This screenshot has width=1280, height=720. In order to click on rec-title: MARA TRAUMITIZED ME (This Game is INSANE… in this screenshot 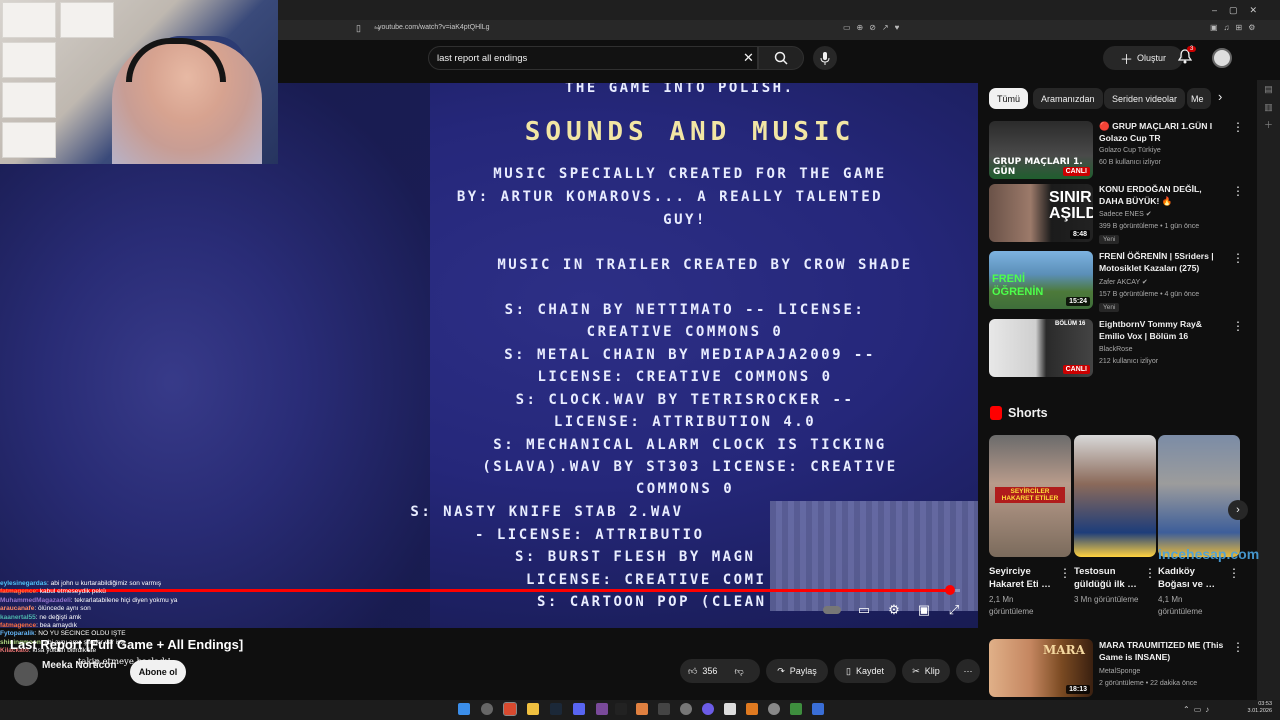, I will do `click(1163, 651)`.